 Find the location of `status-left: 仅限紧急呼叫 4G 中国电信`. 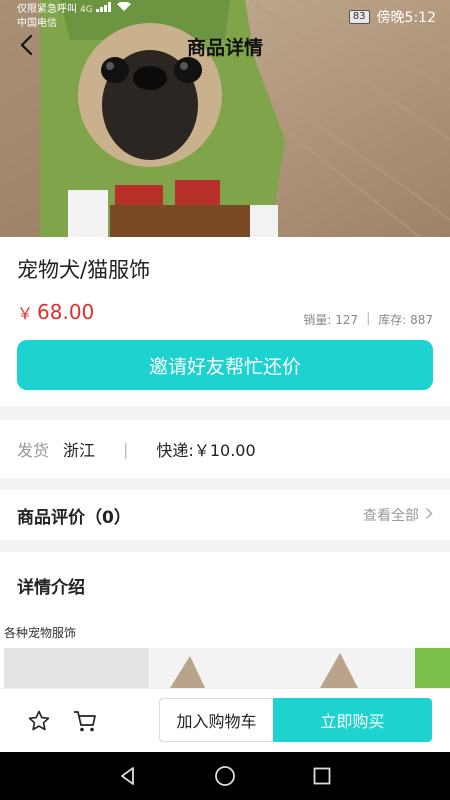

status-left: 仅限紧急呼叫 4G 中国电信 is located at coordinates (74, 16).